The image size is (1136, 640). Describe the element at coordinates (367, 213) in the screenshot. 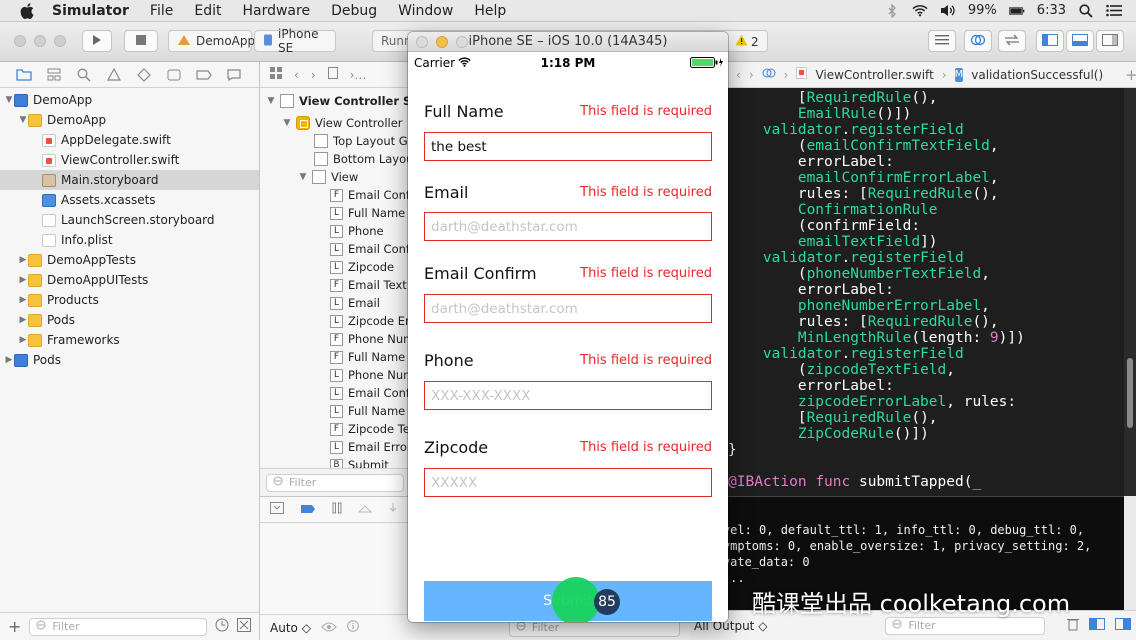

I see `outline-item: L Full Name` at that location.